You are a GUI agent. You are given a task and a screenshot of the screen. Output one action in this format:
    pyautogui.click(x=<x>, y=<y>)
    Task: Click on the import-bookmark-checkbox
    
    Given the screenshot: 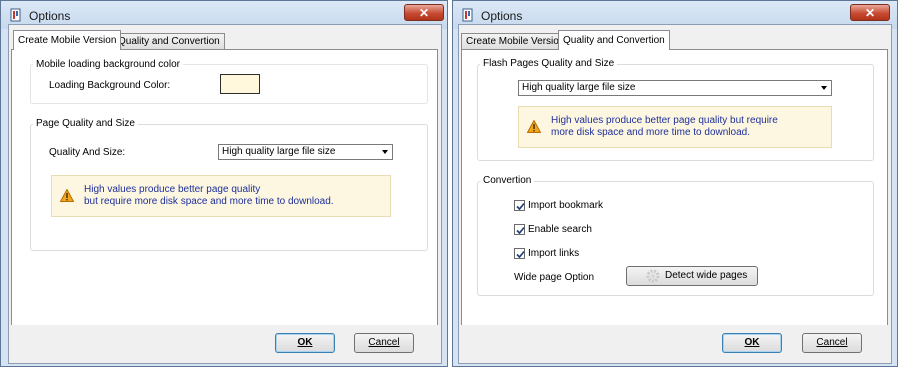 What is the action you would take?
    pyautogui.click(x=519, y=205)
    